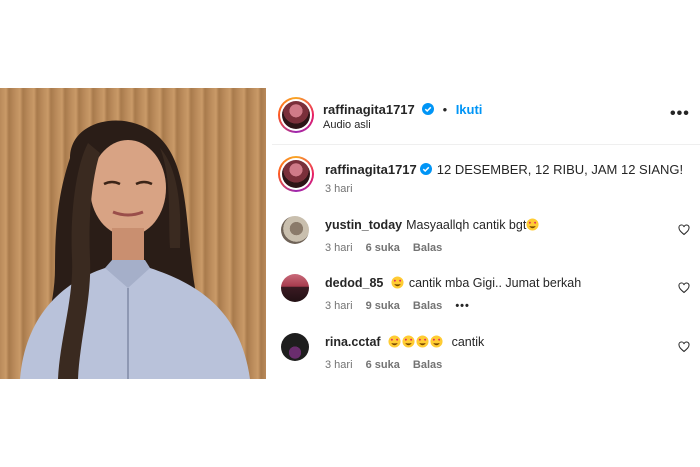 The width and height of the screenshot is (700, 467). I want to click on audio-label: Audio asli, so click(347, 125).